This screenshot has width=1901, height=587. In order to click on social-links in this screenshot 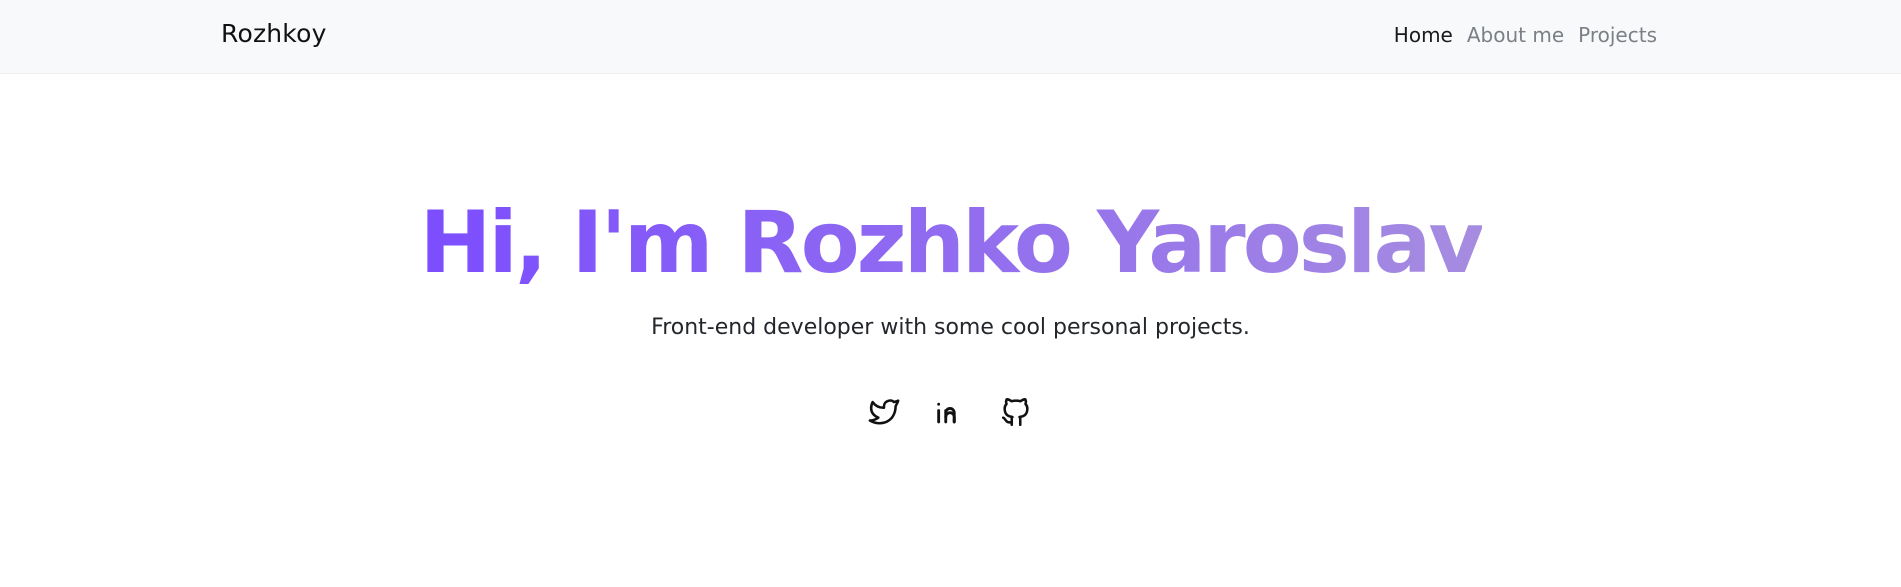, I will do `click(950, 412)`.